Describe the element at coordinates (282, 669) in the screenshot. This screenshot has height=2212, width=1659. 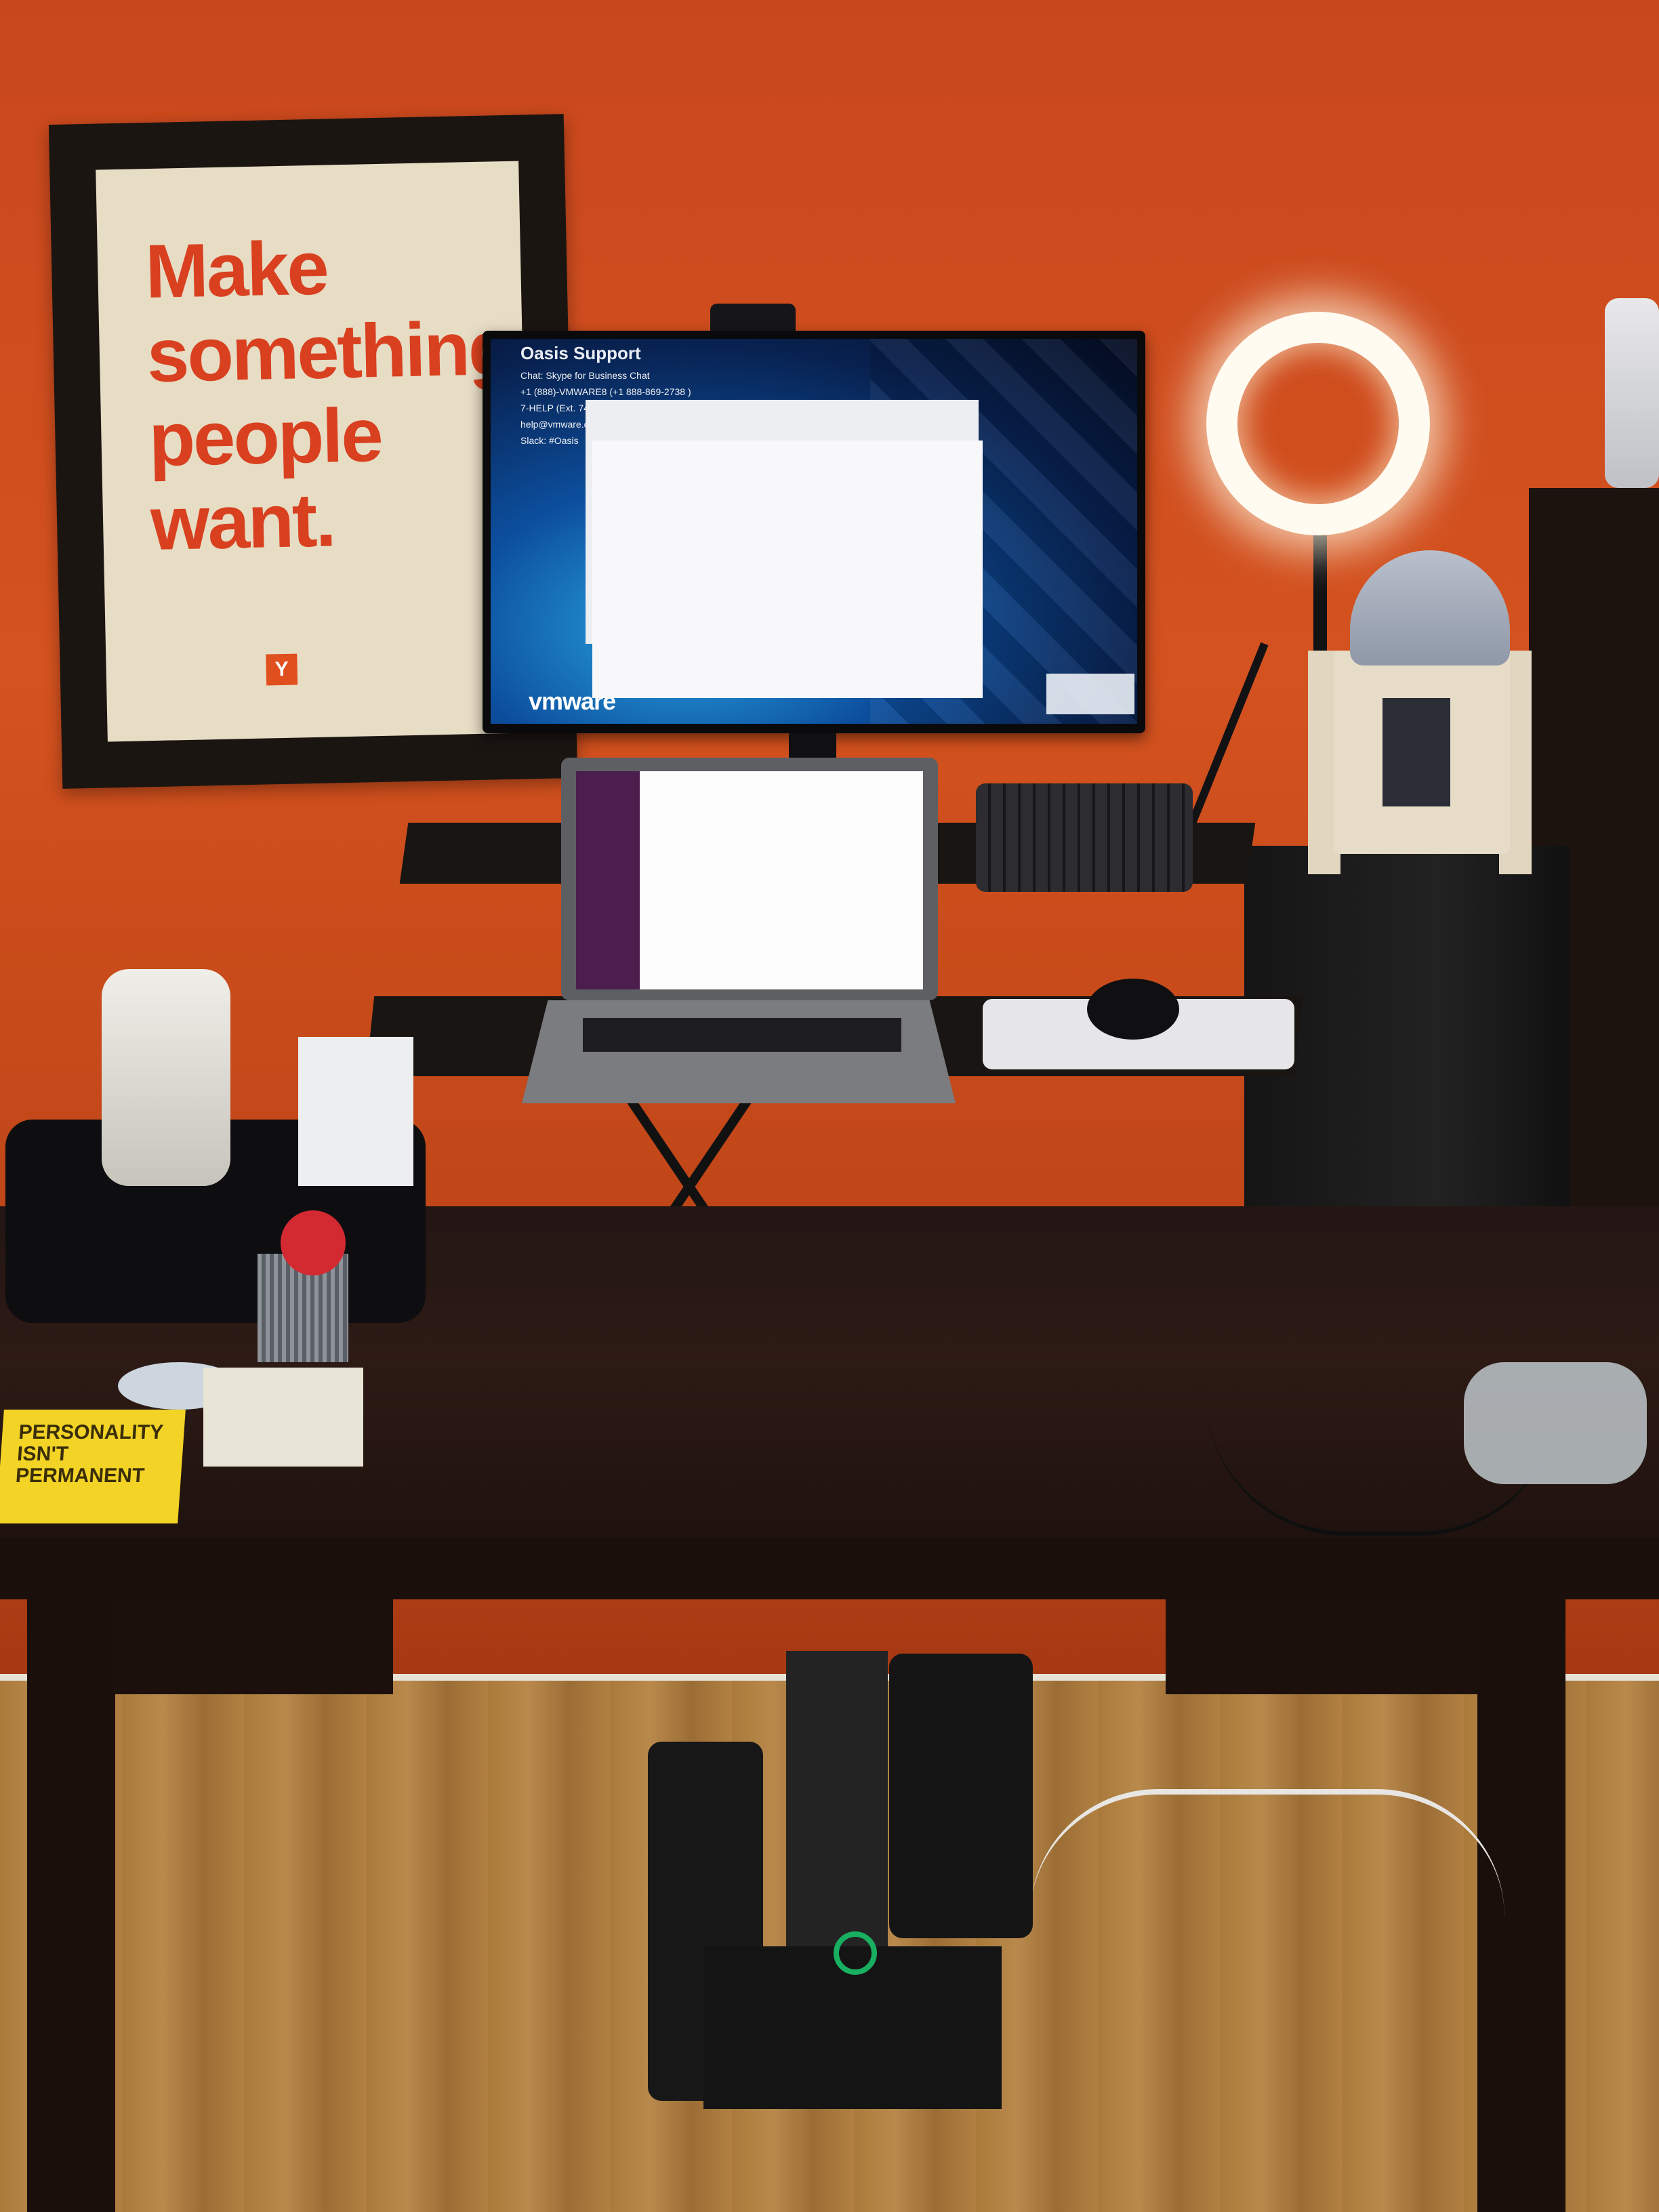
I see `yc-logo: Y` at that location.